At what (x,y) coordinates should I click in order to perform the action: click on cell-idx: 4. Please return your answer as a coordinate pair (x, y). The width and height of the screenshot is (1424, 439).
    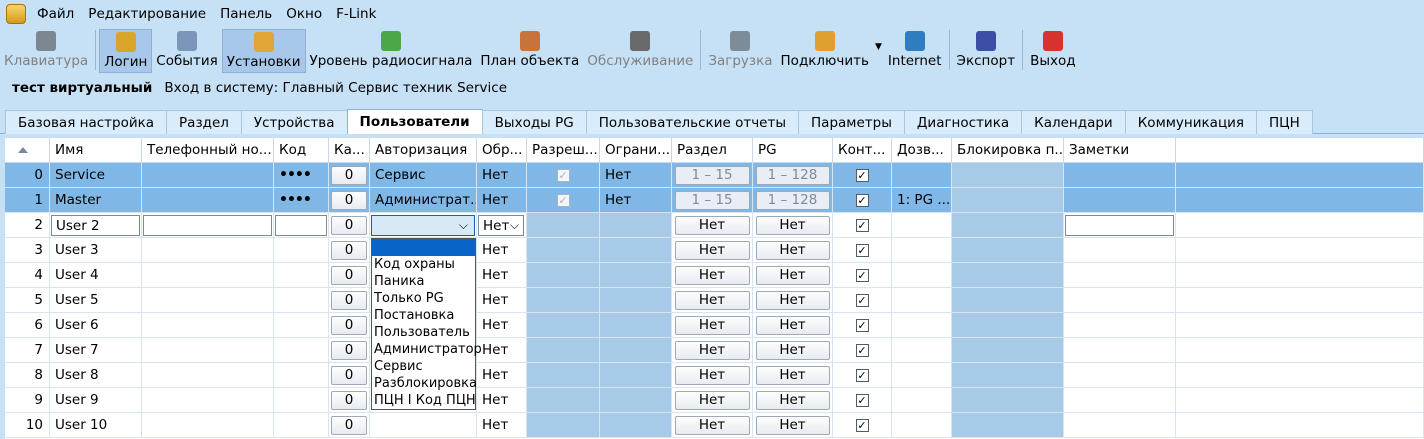
    Looking at the image, I should click on (27, 275).